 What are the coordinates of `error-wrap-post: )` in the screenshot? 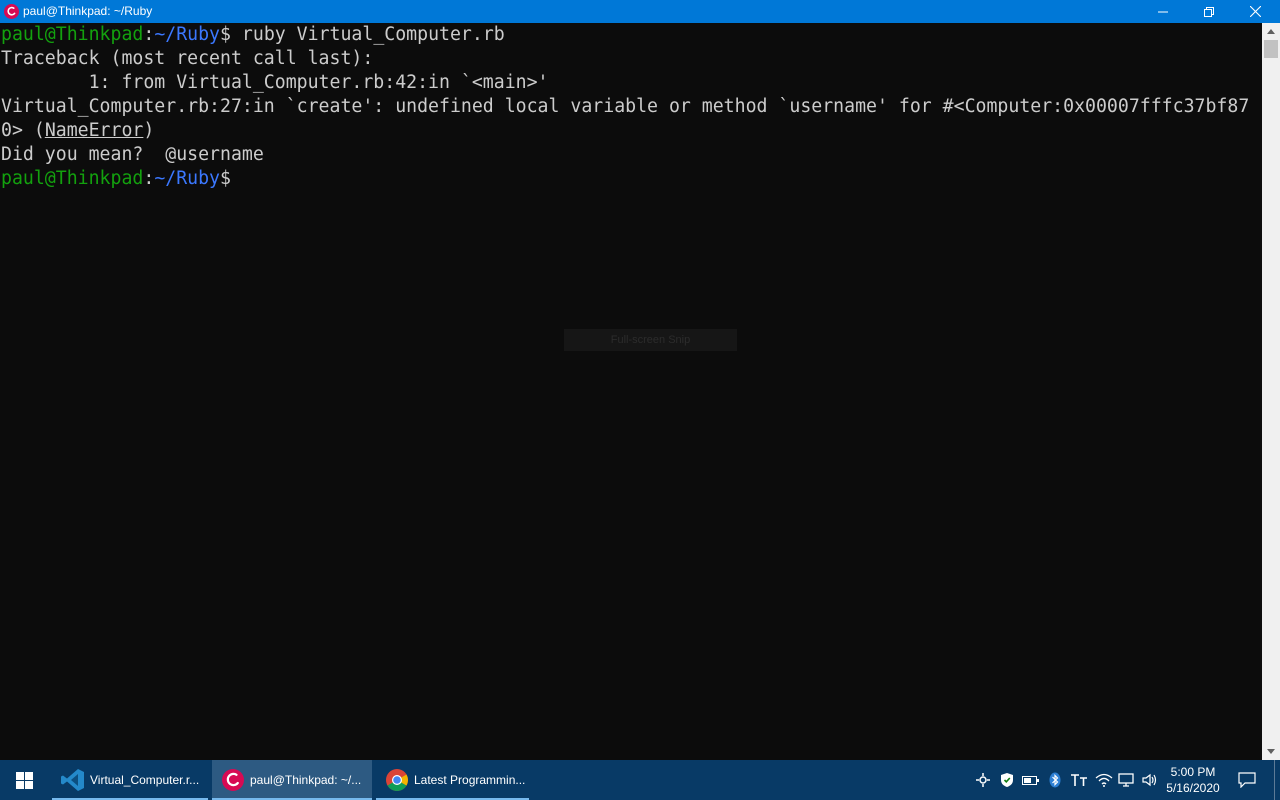 It's located at (149, 130).